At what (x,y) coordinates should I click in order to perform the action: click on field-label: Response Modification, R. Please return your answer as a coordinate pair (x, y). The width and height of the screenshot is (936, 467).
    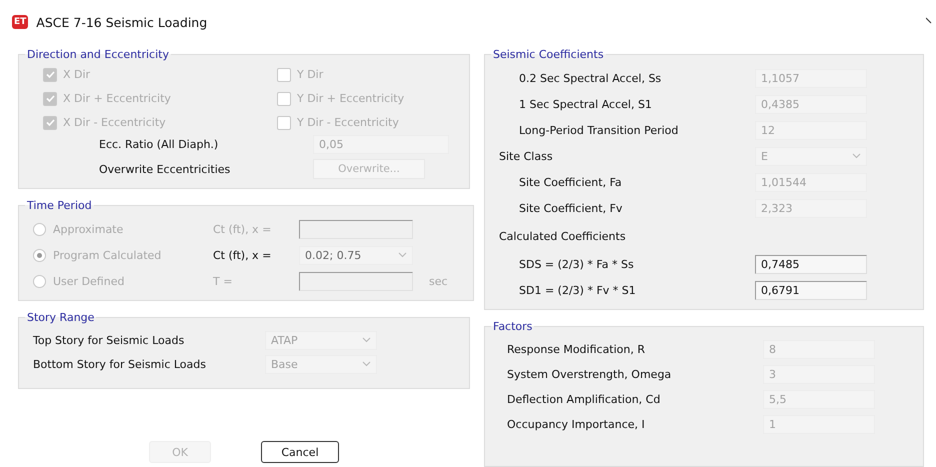
    Looking at the image, I should click on (576, 349).